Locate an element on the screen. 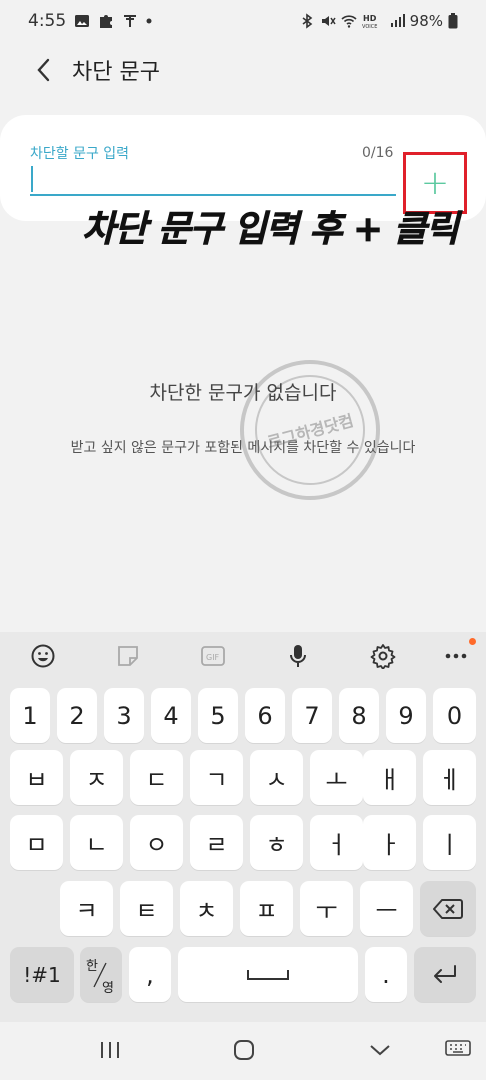 The image size is (486, 1080). svg-text: GIF is located at coordinates (213, 657).